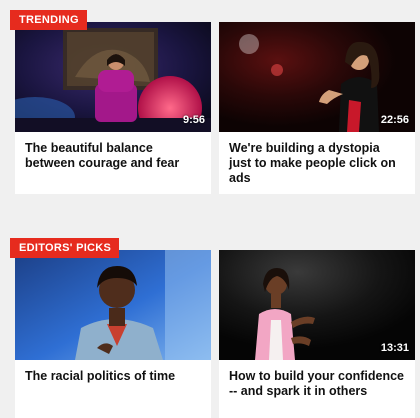  What do you see at coordinates (394, 120) in the screenshot?
I see `video-duration: 22:56` at bounding box center [394, 120].